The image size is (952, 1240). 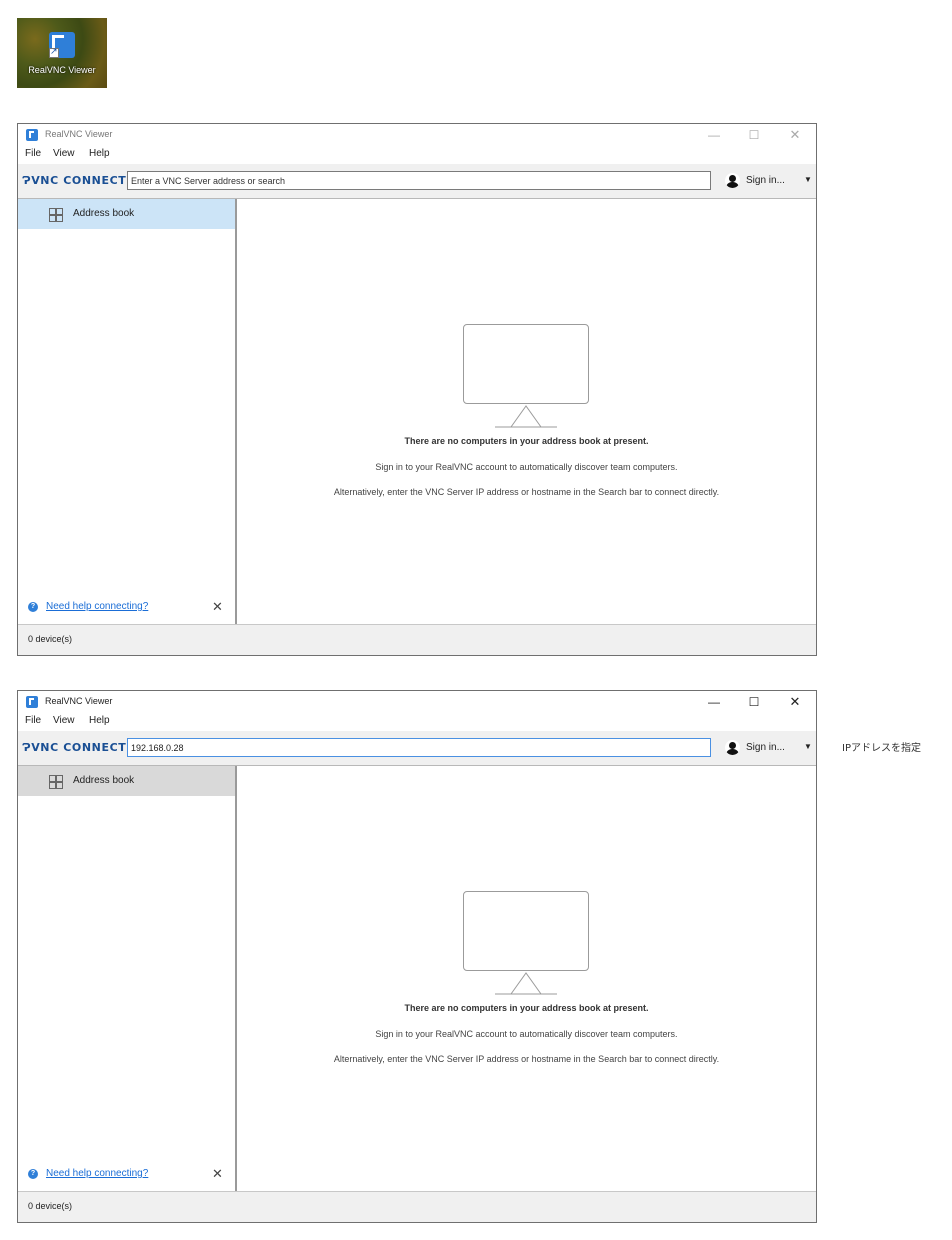 What do you see at coordinates (62, 70) in the screenshot?
I see `desktop-shortcut-label: RealVNC Viewer` at bounding box center [62, 70].